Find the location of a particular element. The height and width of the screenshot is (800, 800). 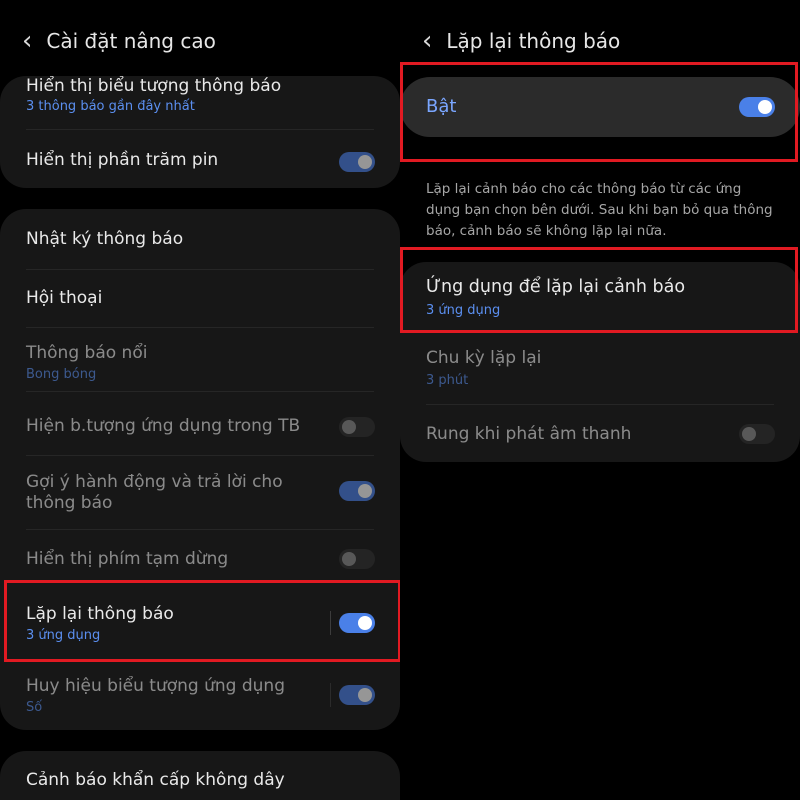

list-item-wireless-emergency-alerts: Cảnh báo khẩn cấp không dây is located at coordinates (200, 775).